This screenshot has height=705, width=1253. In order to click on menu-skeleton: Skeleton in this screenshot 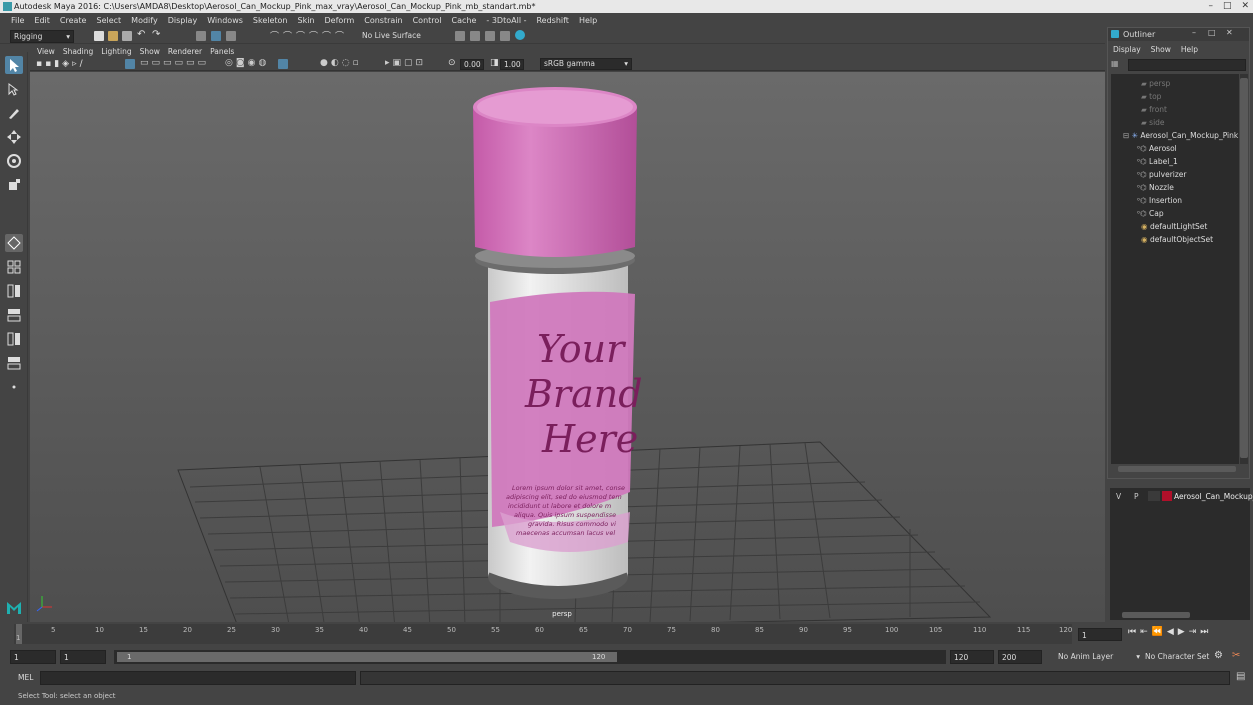, I will do `click(270, 20)`.